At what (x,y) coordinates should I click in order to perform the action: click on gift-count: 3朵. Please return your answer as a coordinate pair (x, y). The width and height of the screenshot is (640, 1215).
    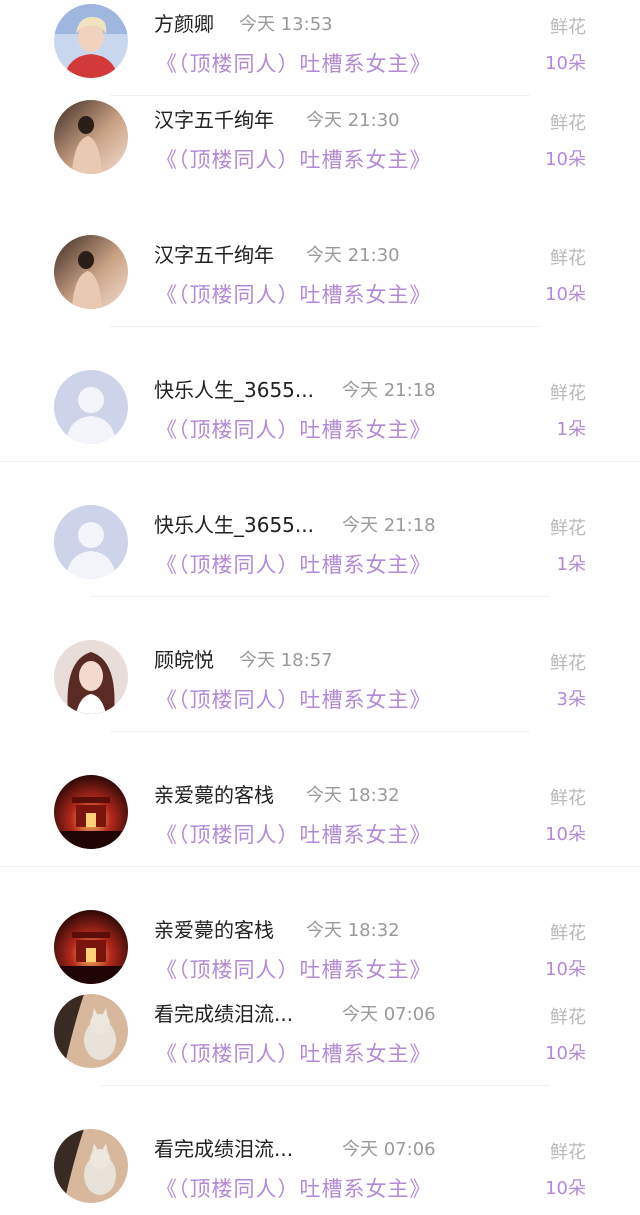
    Looking at the image, I should click on (571, 699).